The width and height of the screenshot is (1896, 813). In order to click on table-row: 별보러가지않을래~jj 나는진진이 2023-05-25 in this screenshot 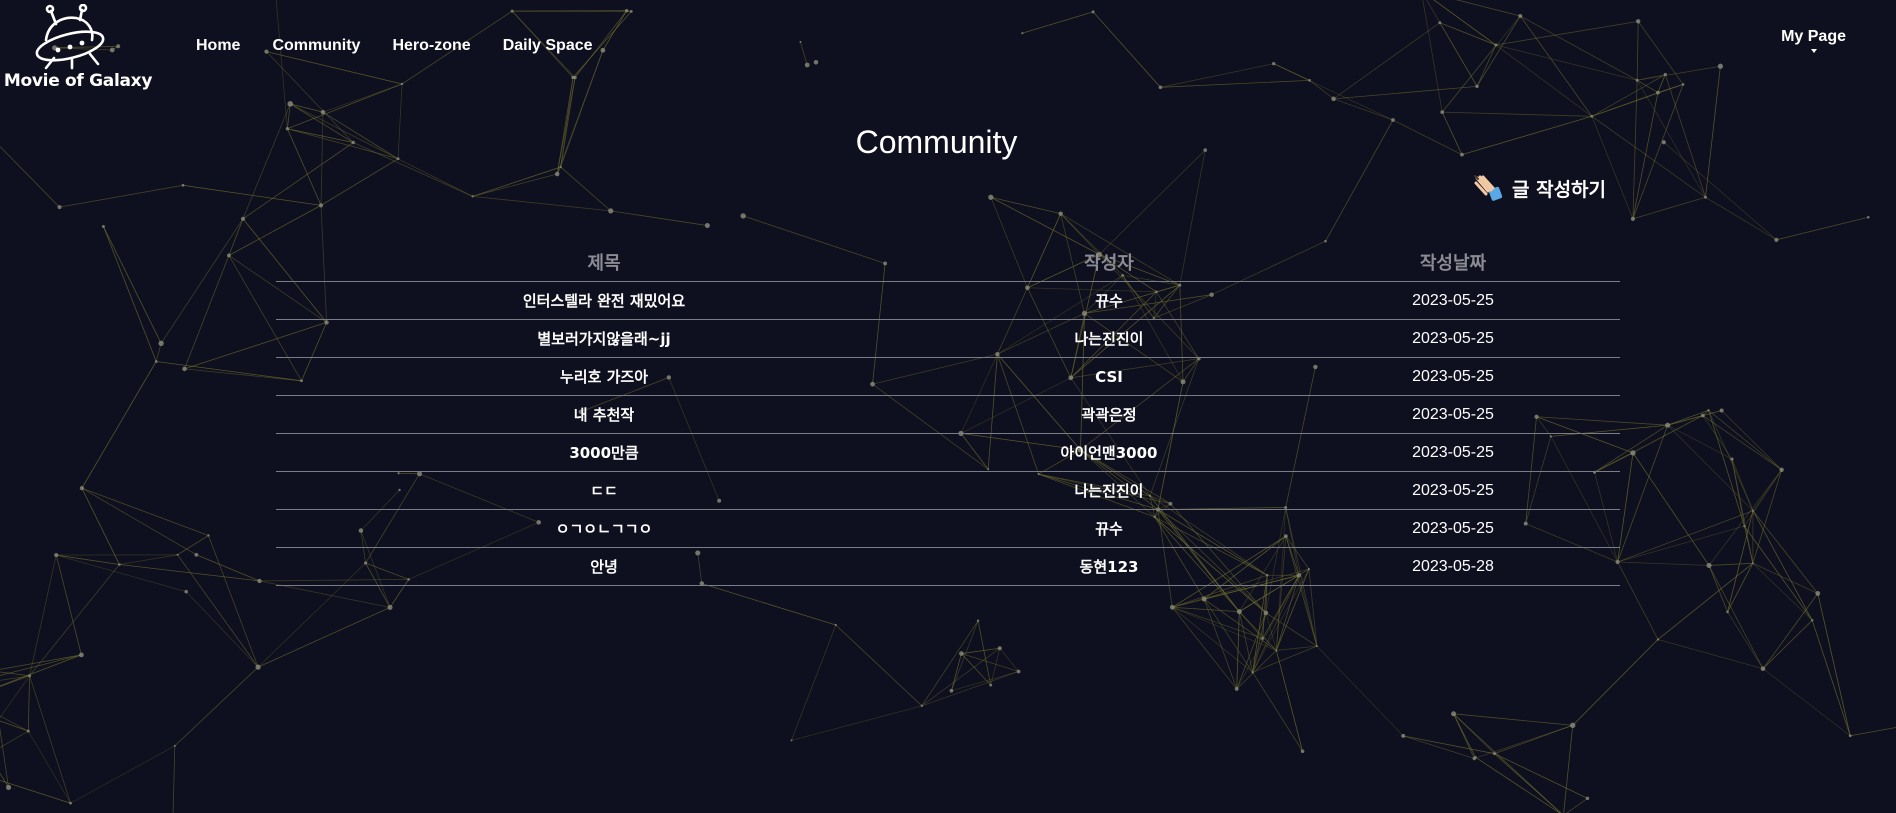, I will do `click(948, 338)`.